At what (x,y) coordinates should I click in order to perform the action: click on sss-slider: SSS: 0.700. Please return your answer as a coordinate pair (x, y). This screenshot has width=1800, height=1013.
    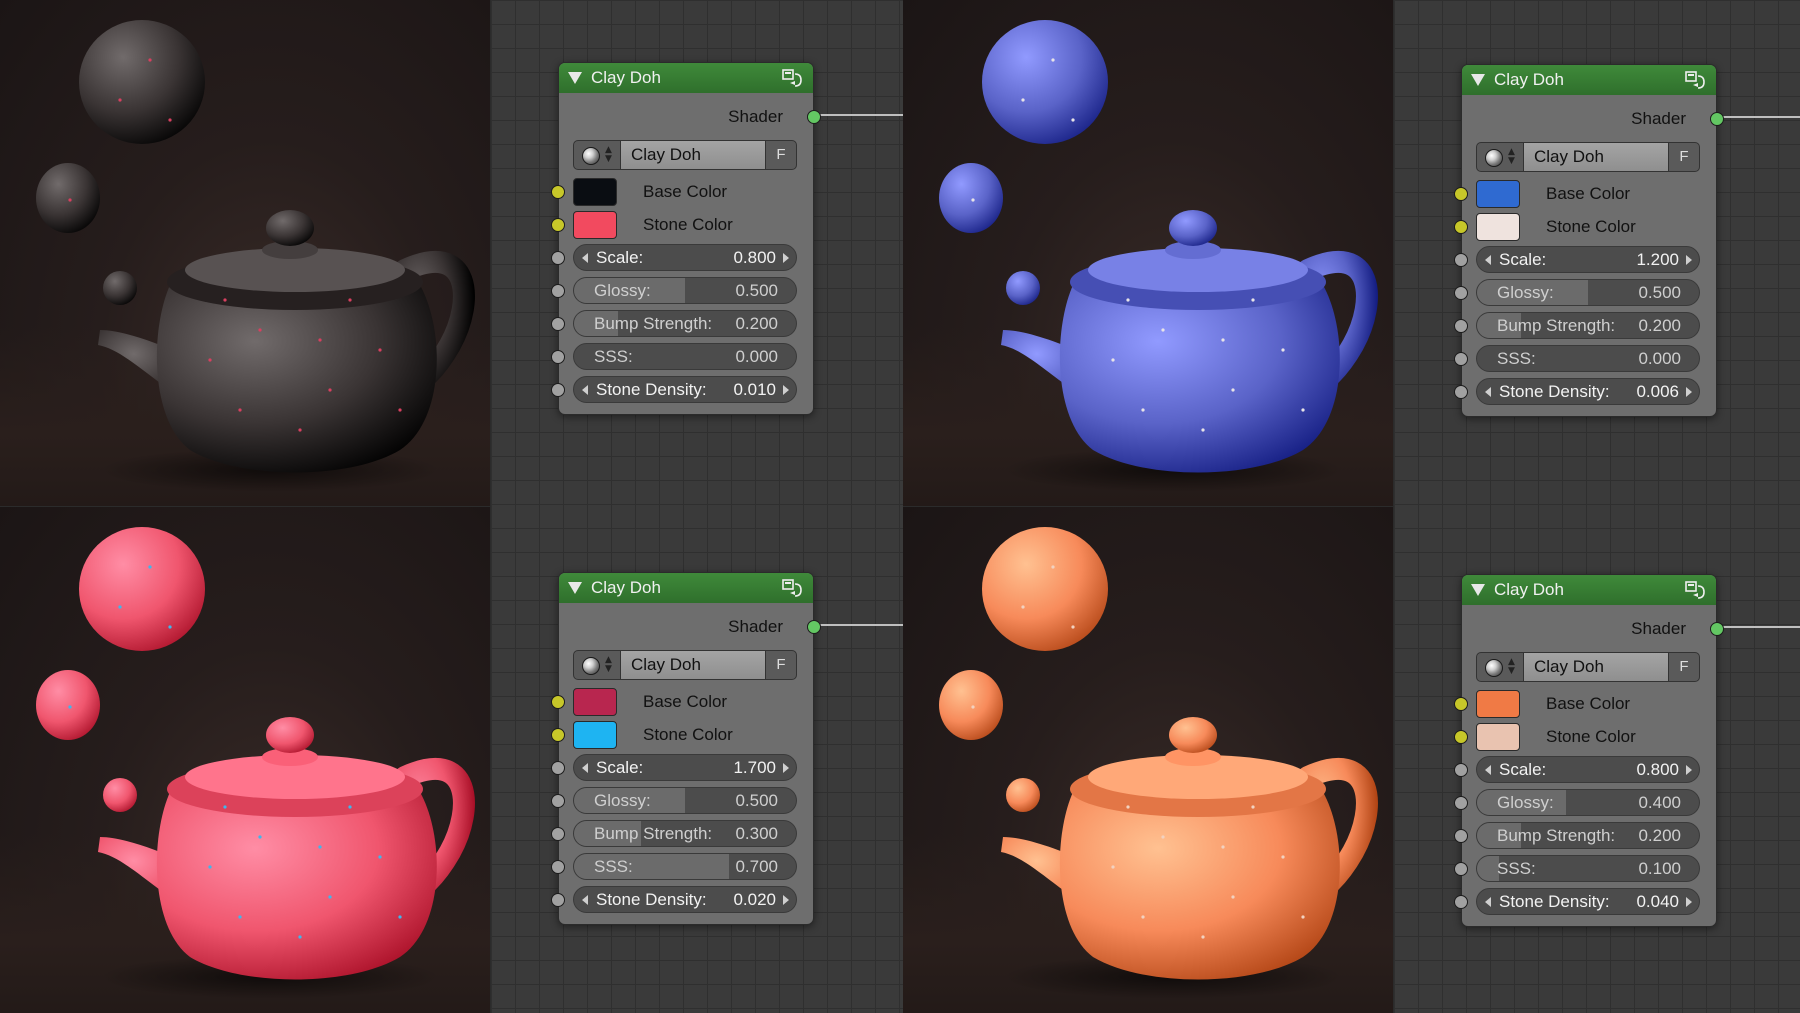
    Looking at the image, I should click on (685, 866).